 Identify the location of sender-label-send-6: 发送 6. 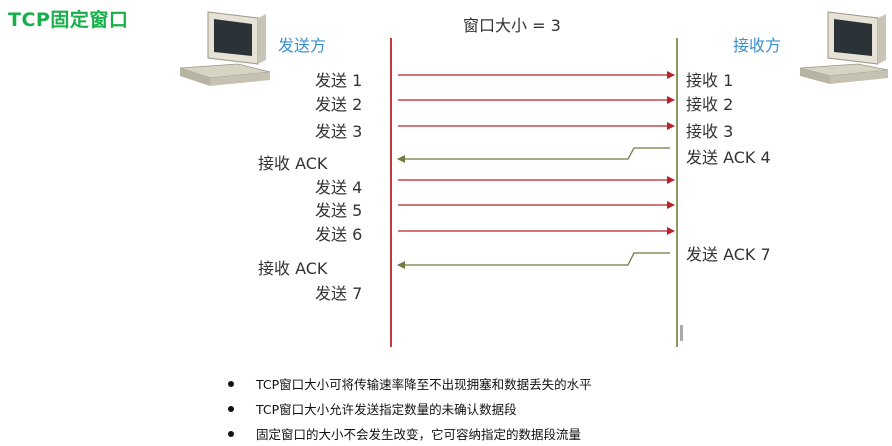
(339, 234).